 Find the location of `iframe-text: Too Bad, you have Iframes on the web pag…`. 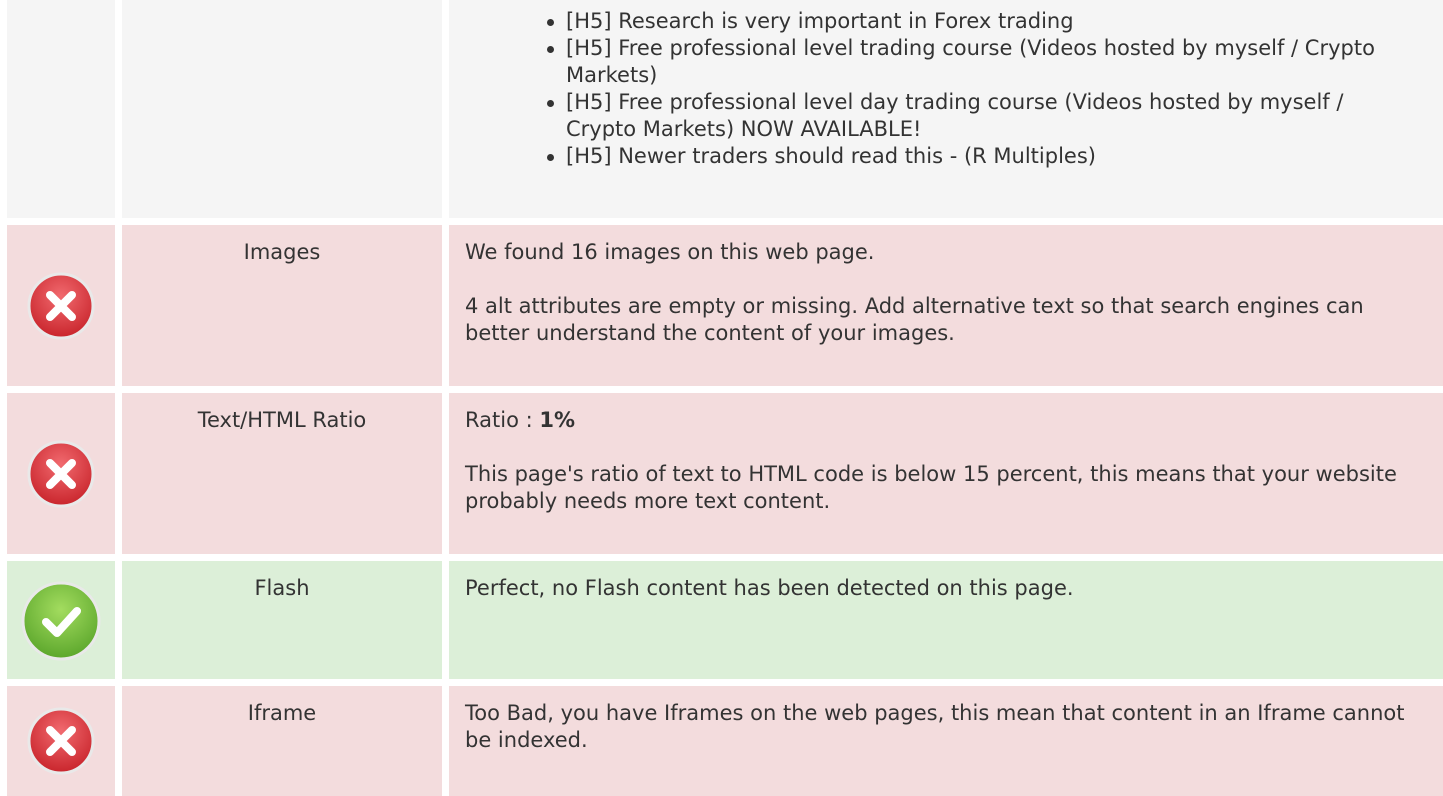

iframe-text: Too Bad, you have Iframes on the web pag… is located at coordinates (935, 726).